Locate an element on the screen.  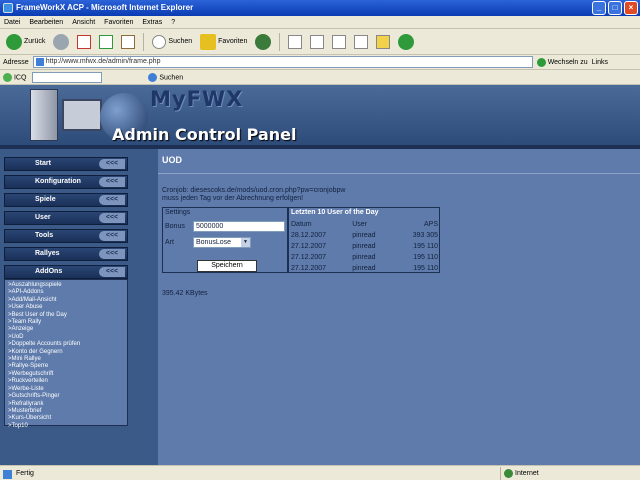
folder-button is located at coordinates (383, 42).